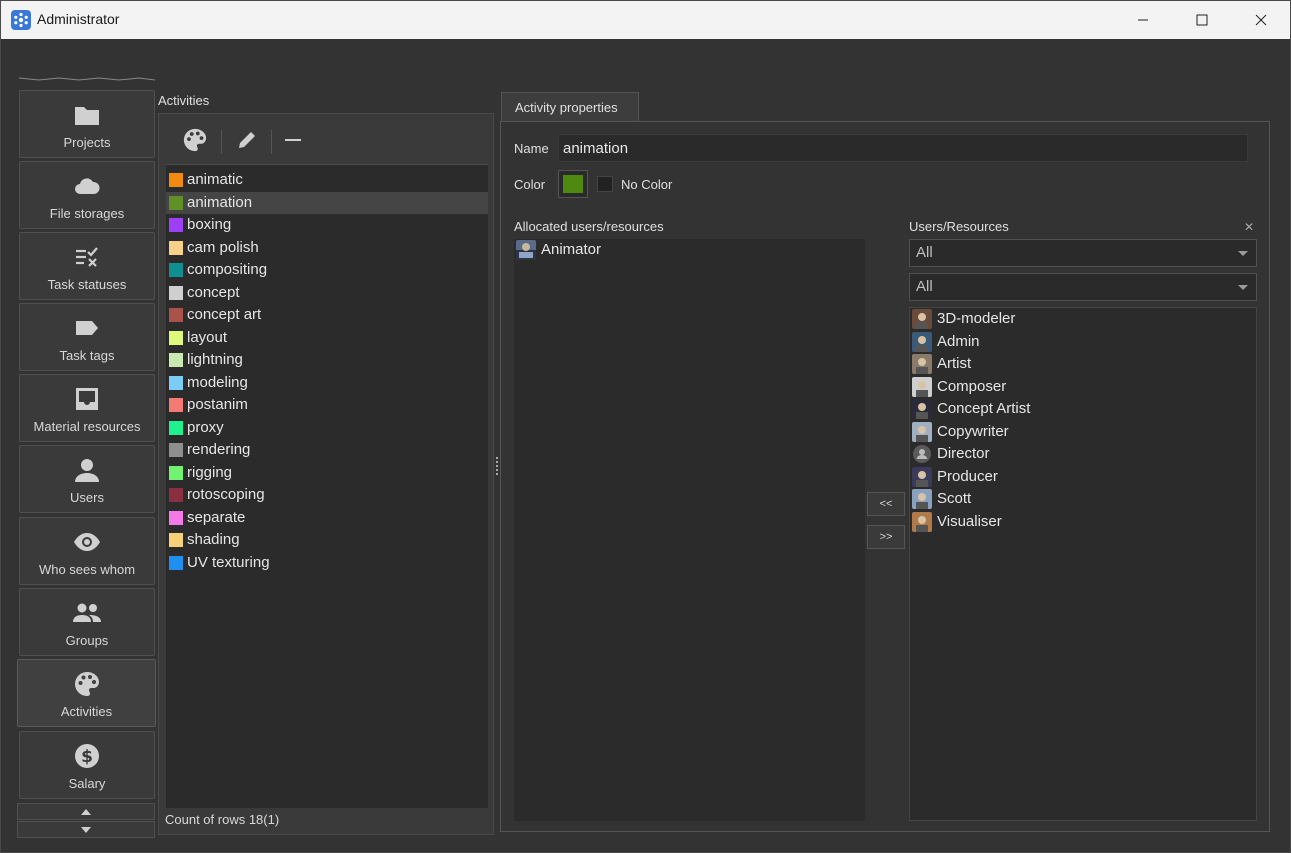 The width and height of the screenshot is (1291, 853). I want to click on filter-select-1: All, so click(1083, 253).